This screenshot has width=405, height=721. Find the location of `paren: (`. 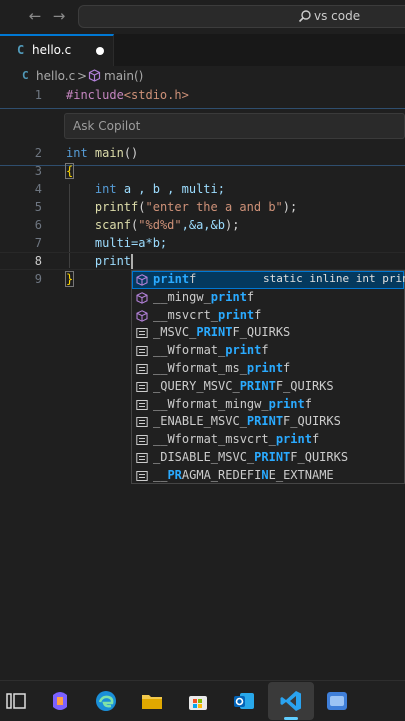

paren: ( is located at coordinates (142, 207).